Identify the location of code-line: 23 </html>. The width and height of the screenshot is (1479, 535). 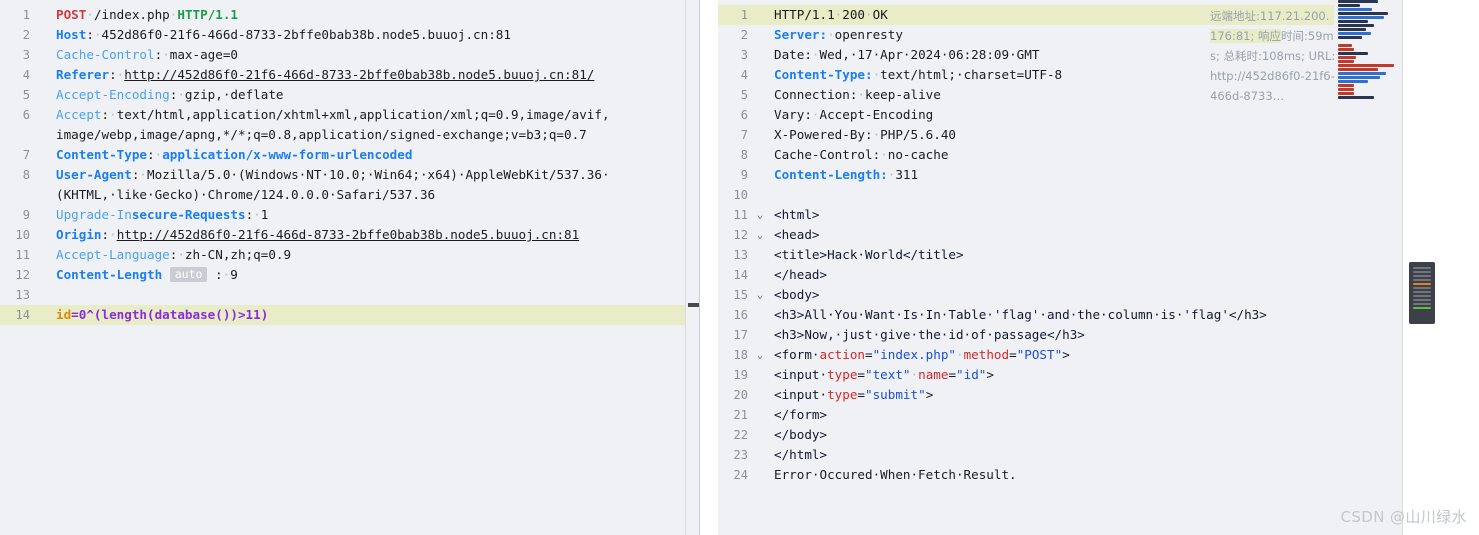
(1079, 455).